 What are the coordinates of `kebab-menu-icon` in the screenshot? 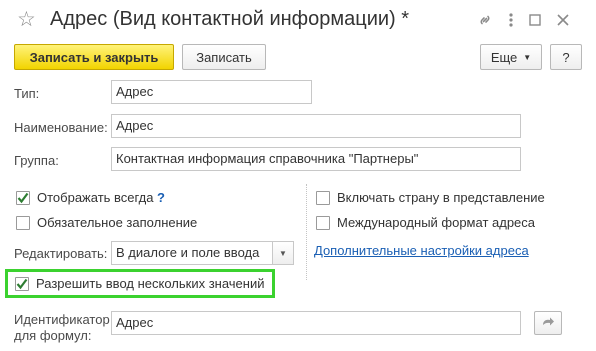 It's located at (511, 20).